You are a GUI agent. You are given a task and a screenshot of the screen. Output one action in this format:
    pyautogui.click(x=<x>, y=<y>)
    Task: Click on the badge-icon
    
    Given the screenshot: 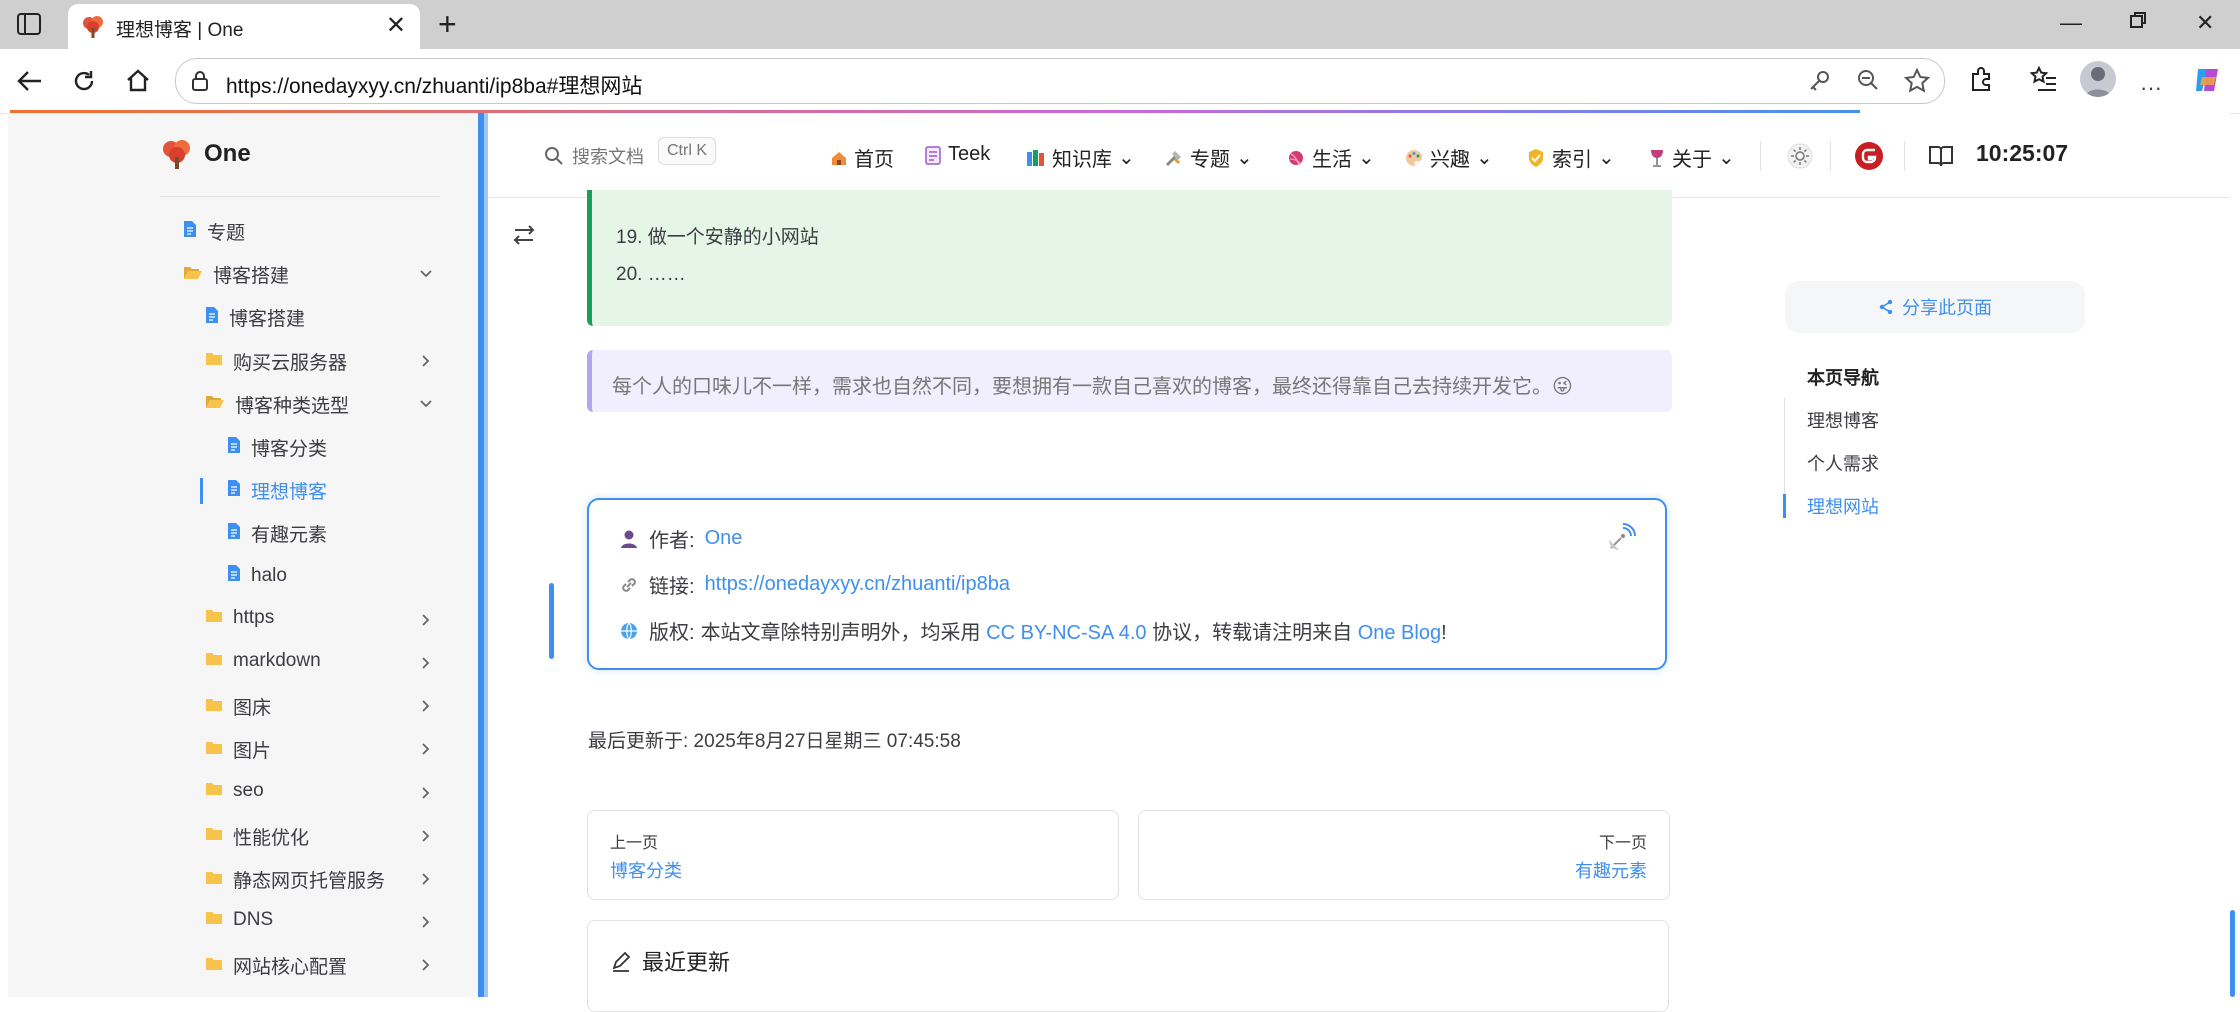 What is the action you would take?
    pyautogui.click(x=1536, y=157)
    